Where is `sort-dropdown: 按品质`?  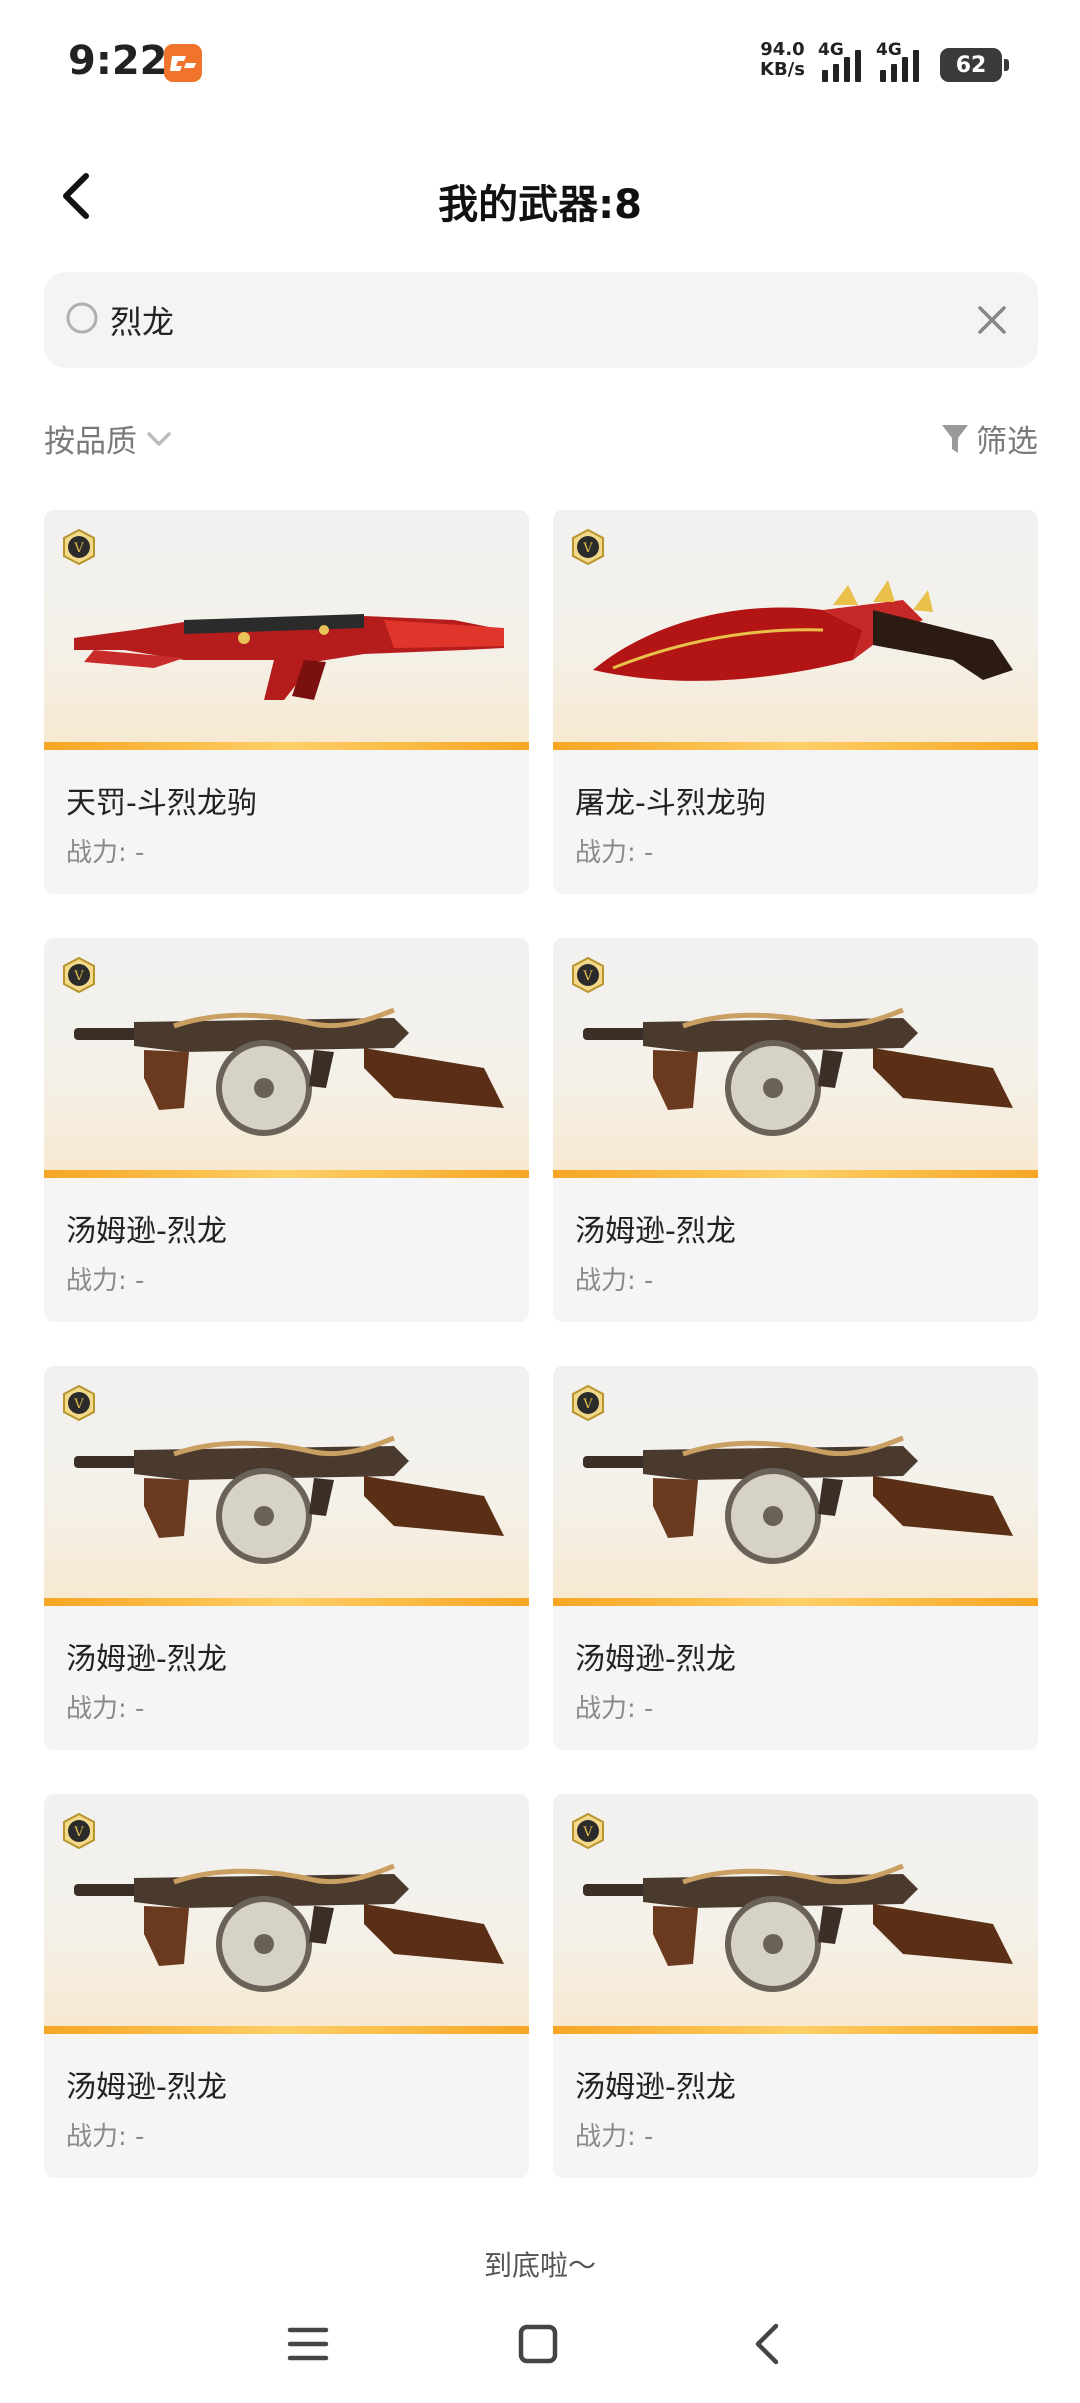
sort-dropdown: 按品质 is located at coordinates (109, 438).